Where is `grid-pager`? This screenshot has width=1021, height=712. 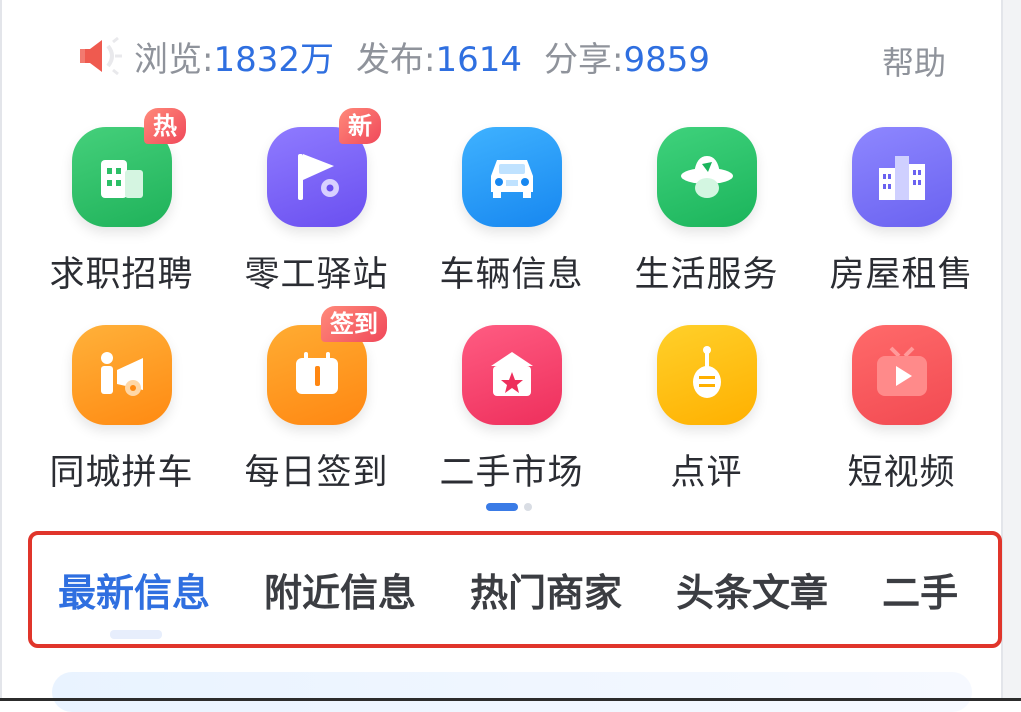 grid-pager is located at coordinates (509, 507).